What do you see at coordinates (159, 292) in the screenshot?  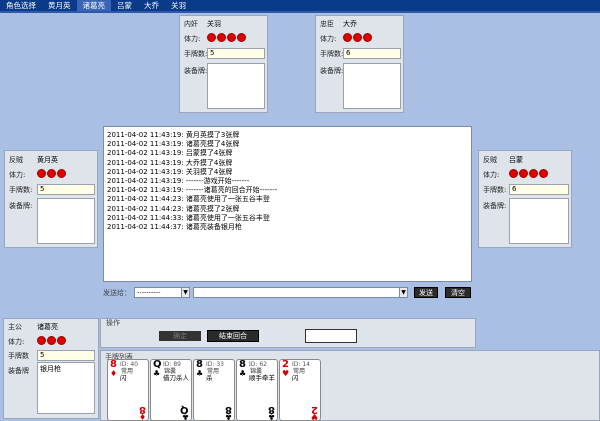 I see `send-target-select: ----------` at bounding box center [159, 292].